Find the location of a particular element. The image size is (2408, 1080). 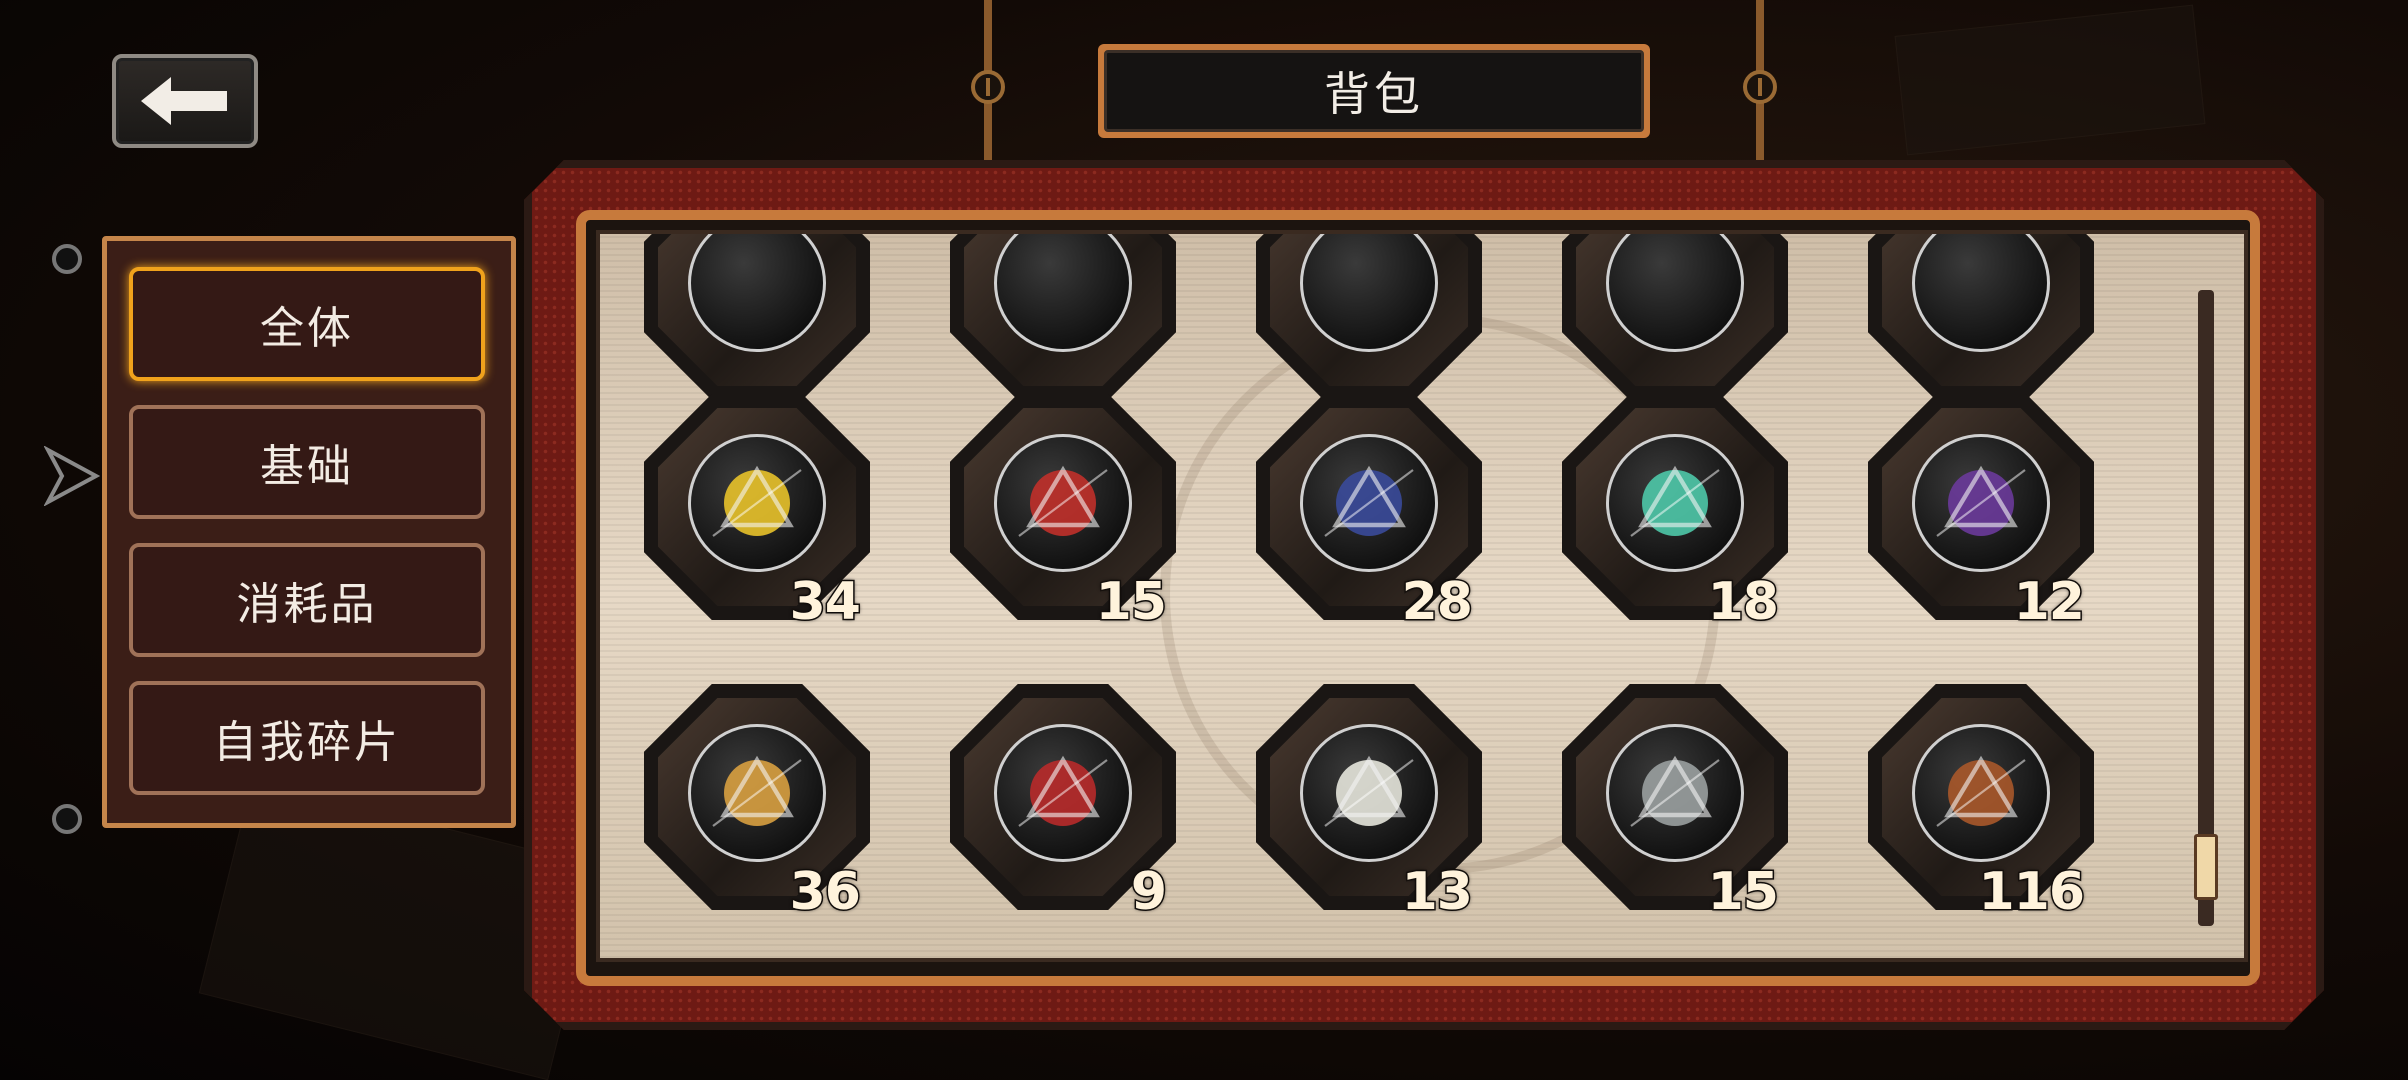

inventory-item: 116 is located at coordinates (1981, 804).